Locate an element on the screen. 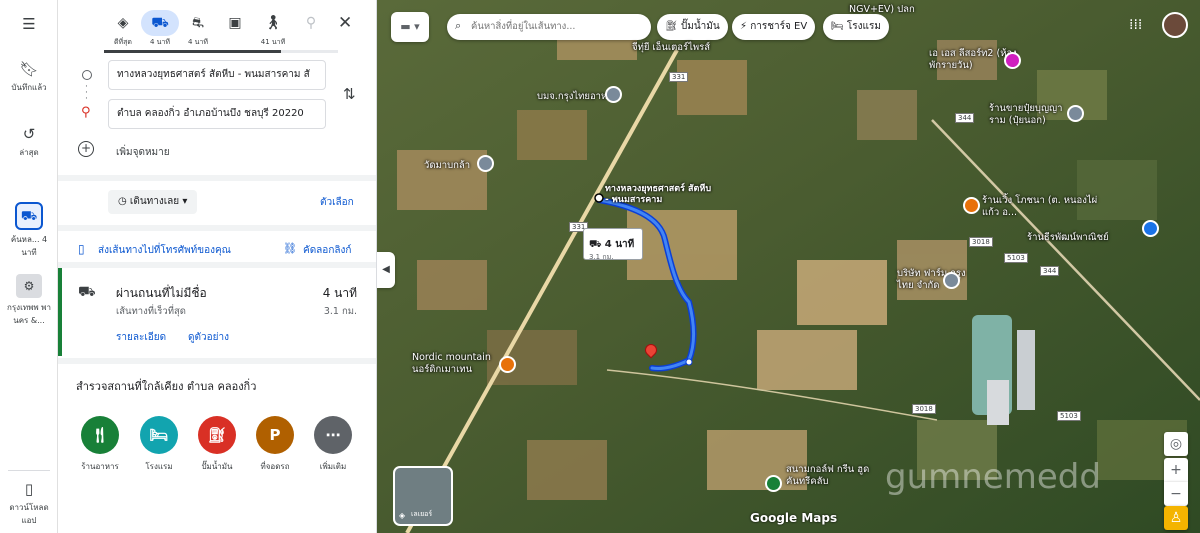 The height and width of the screenshot is (533, 1200). rail-divider is located at coordinates (29, 470).